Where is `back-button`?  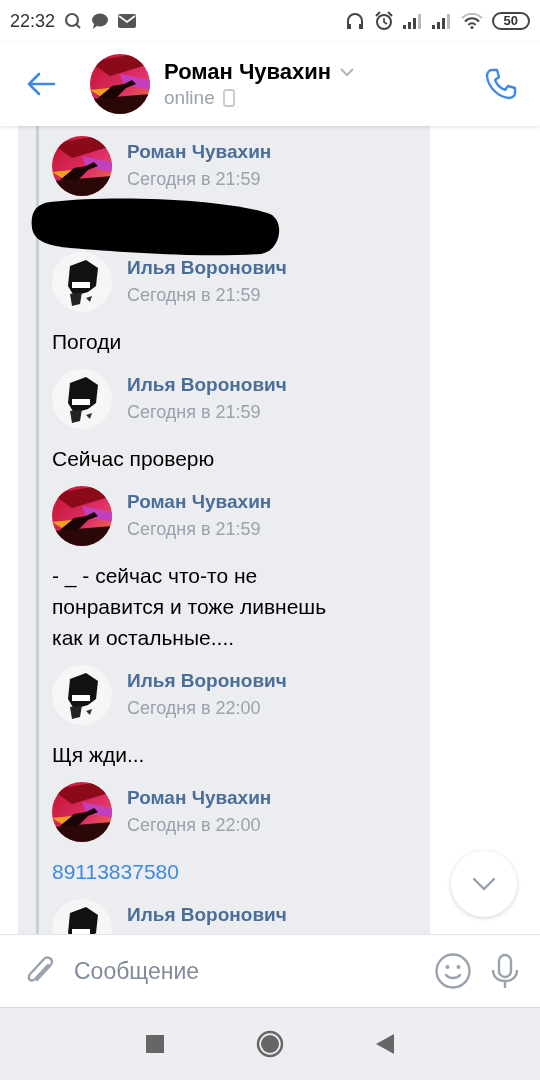 back-button is located at coordinates (385, 1044).